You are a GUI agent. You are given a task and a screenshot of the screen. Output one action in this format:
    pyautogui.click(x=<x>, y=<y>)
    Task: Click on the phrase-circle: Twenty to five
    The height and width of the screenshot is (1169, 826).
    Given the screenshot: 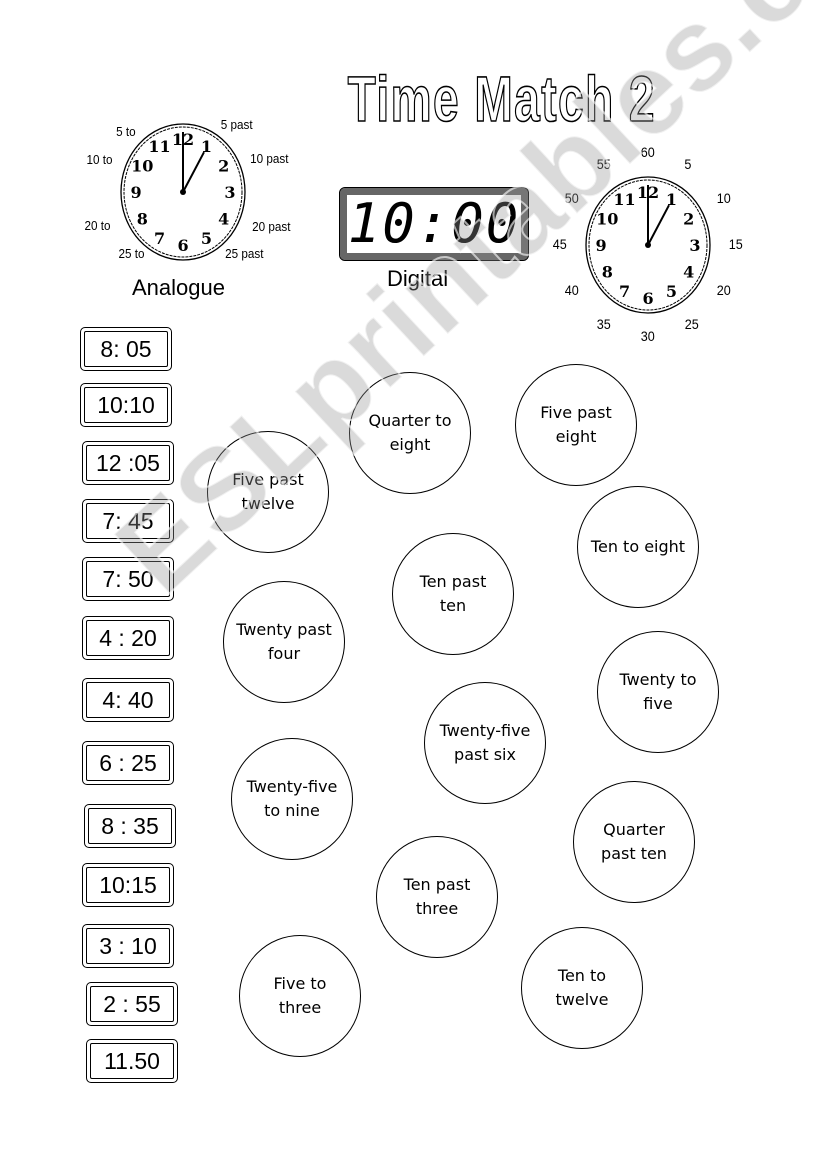 What is the action you would take?
    pyautogui.click(x=658, y=692)
    